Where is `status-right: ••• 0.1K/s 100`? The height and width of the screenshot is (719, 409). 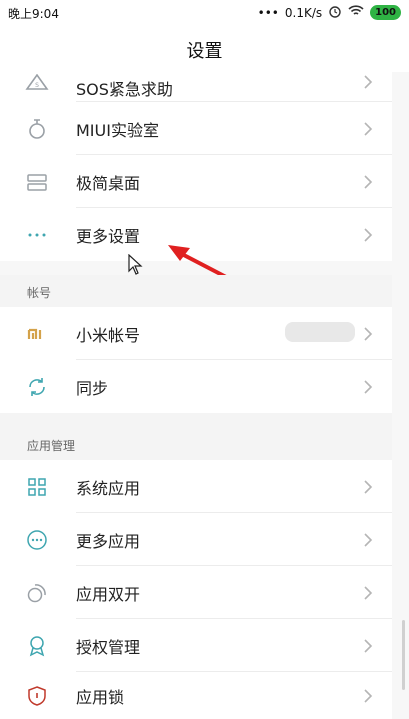 status-right: ••• 0.1K/s 100 is located at coordinates (329, 12).